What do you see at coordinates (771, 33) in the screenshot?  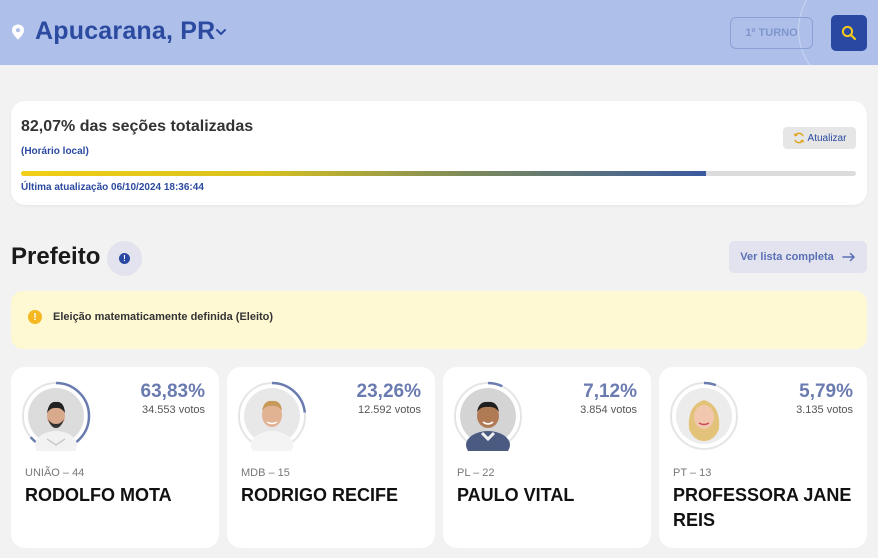 I see `round-button: 1º TURNO` at bounding box center [771, 33].